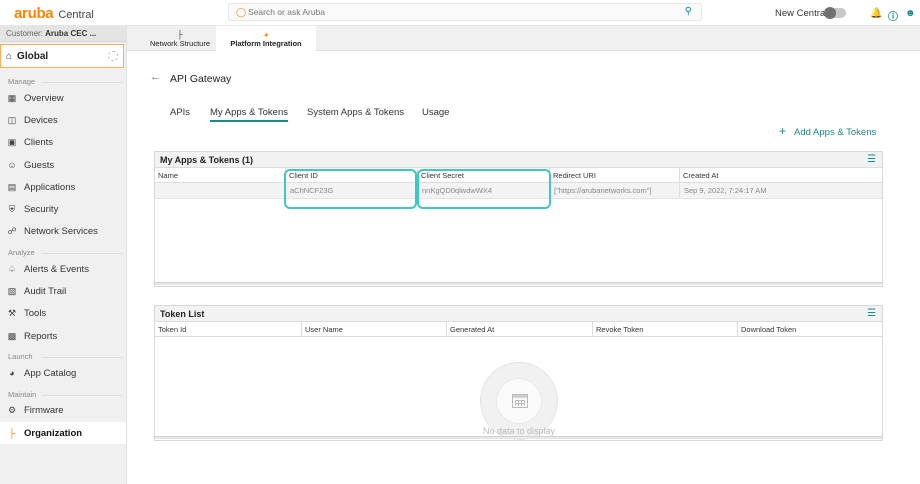  What do you see at coordinates (113, 56) in the screenshot?
I see `loading-icon` at bounding box center [113, 56].